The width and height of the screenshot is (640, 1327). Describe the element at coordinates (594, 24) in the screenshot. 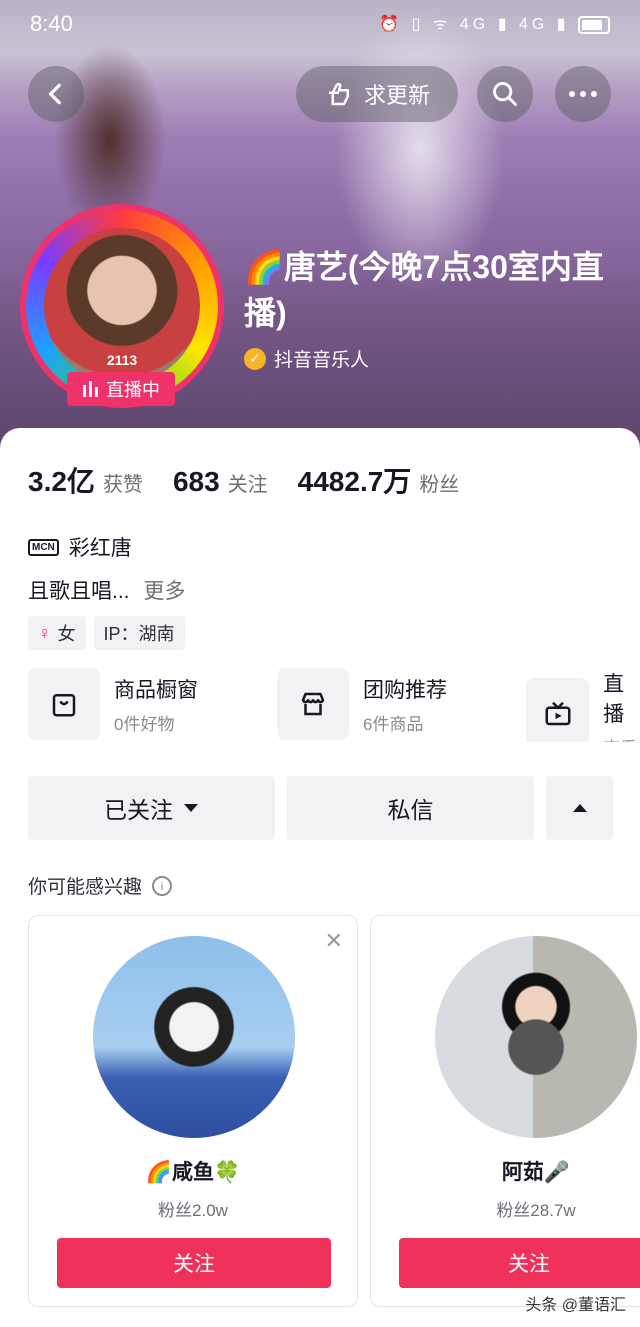

I see `battery-icon` at that location.